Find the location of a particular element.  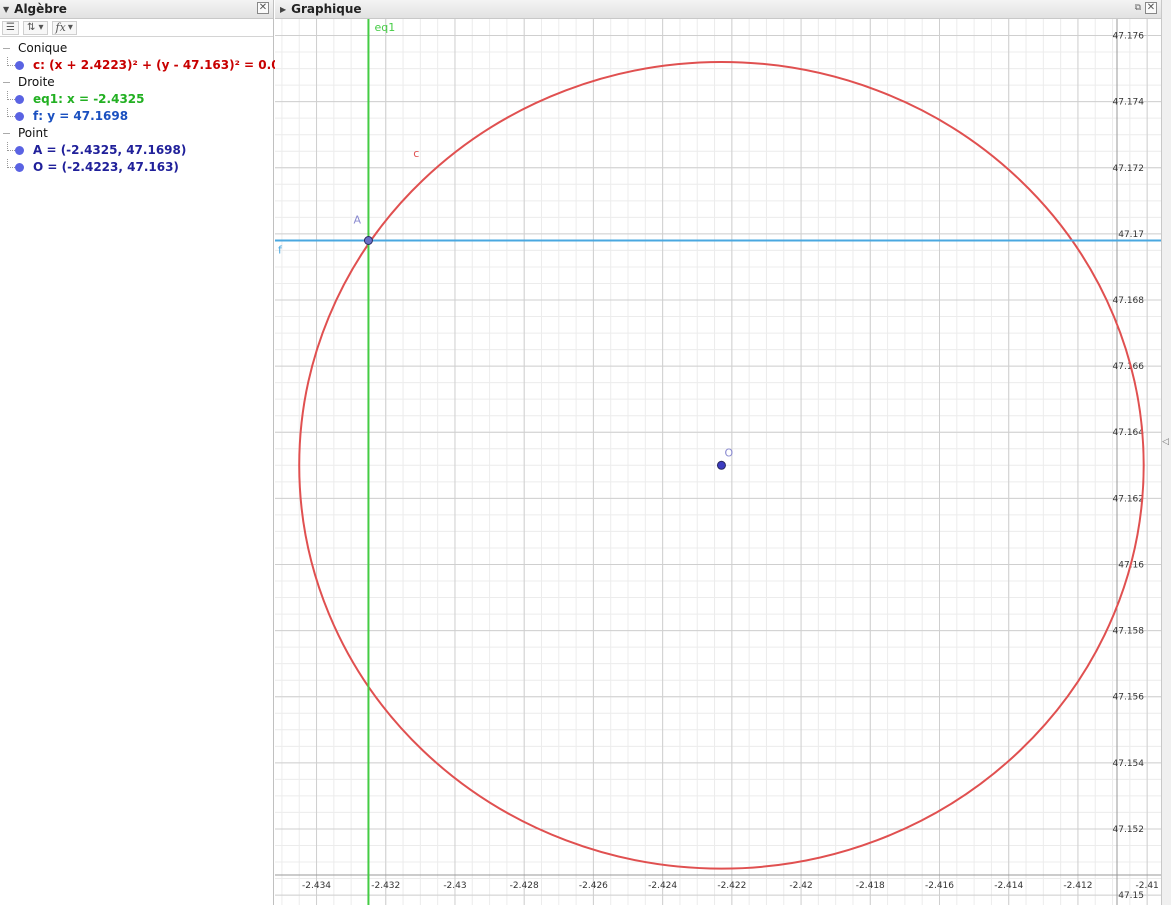

y-tick-label: 47.168 is located at coordinates (1129, 301).